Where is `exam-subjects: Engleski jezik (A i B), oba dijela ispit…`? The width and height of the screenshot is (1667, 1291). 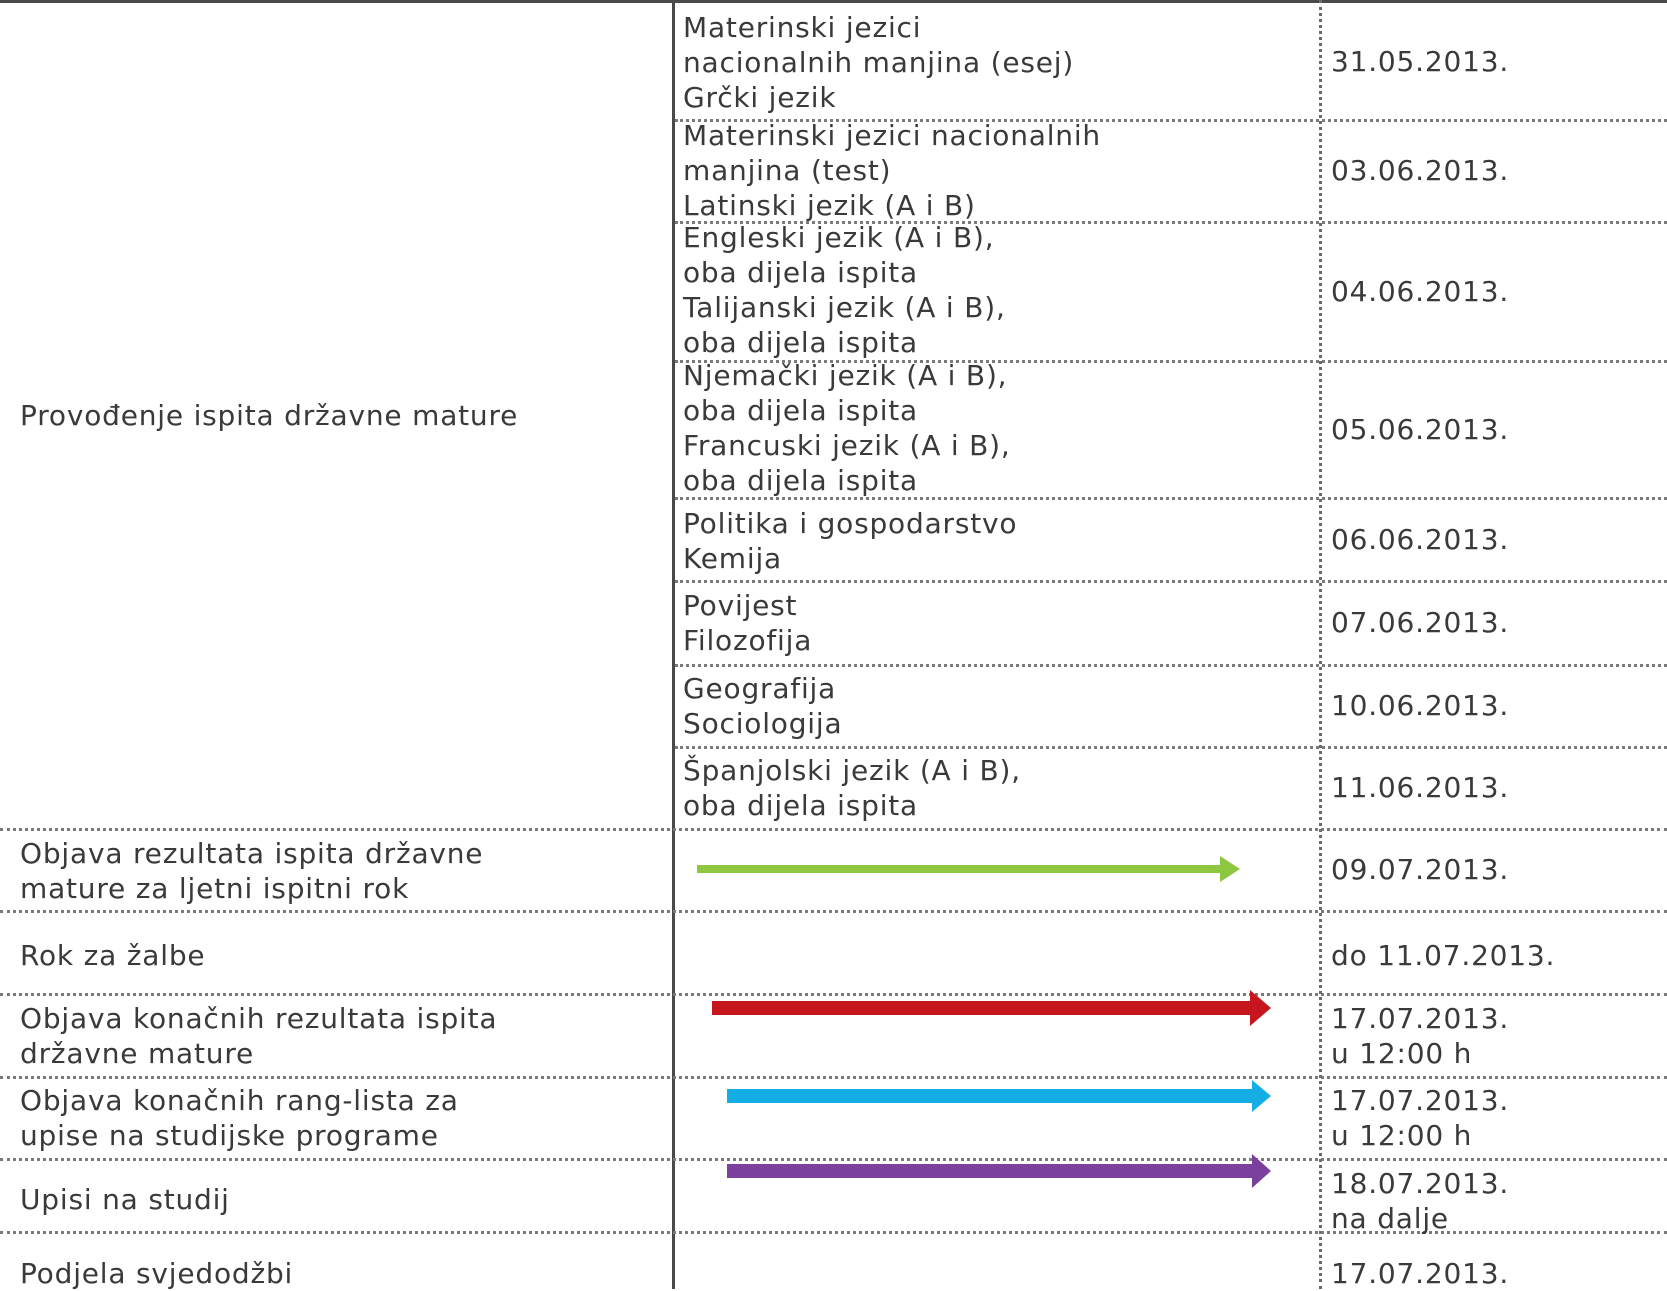
exam-subjects: Engleski jezik (A i B), oba dijela ispit… is located at coordinates (844, 290).